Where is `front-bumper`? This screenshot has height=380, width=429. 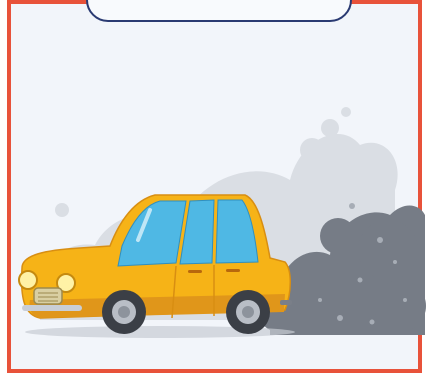 front-bumper is located at coordinates (52, 308).